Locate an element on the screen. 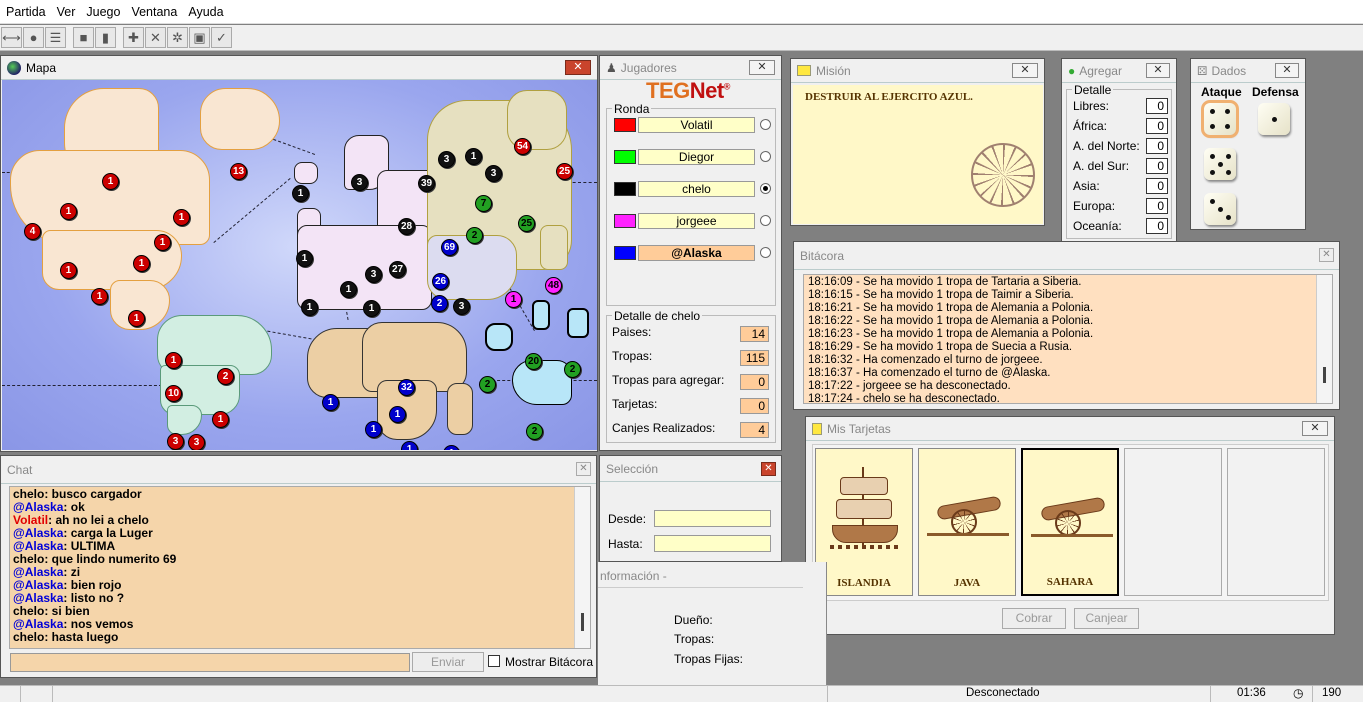  cobrar-button: Cobrar is located at coordinates (1034, 618).